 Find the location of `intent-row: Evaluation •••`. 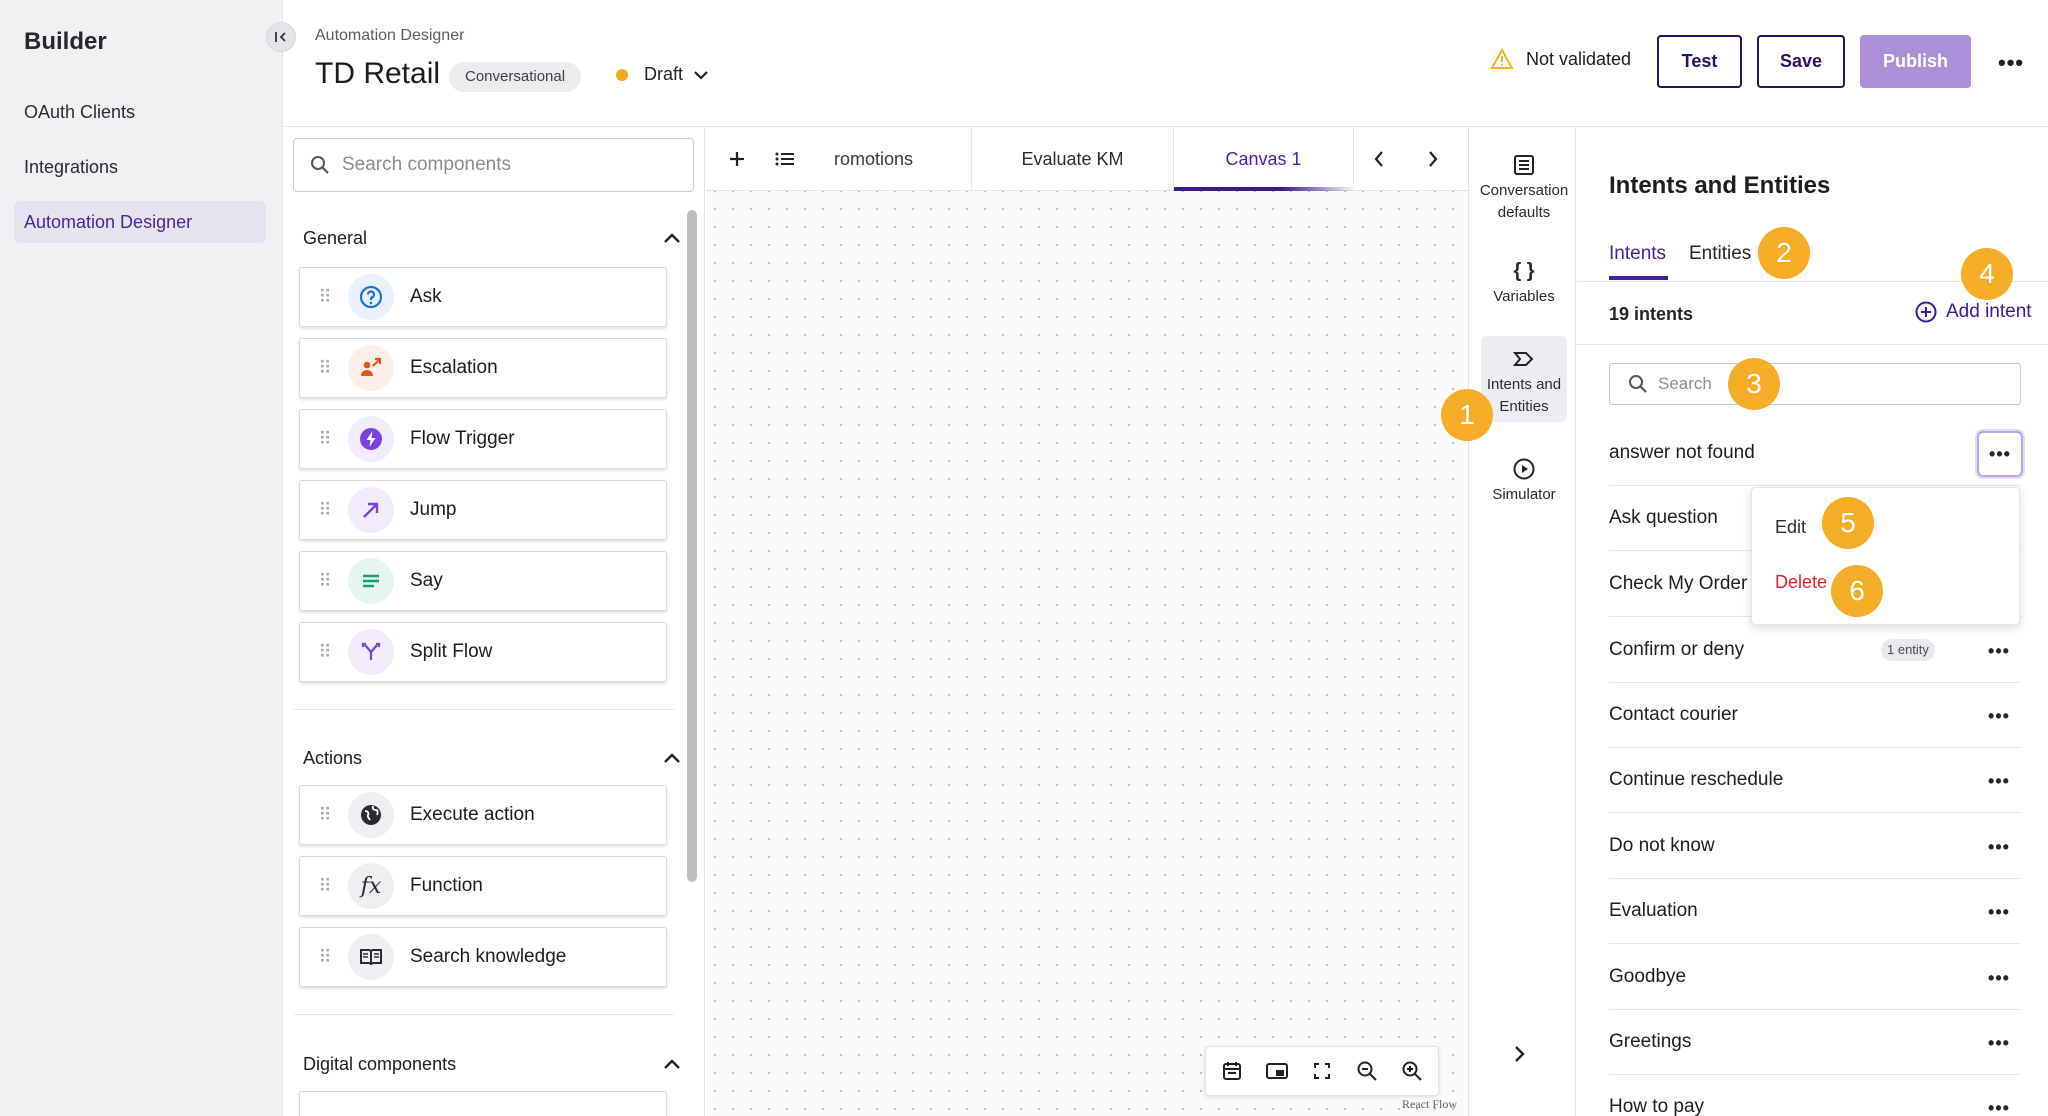

intent-row: Evaluation ••• is located at coordinates (1815, 911).